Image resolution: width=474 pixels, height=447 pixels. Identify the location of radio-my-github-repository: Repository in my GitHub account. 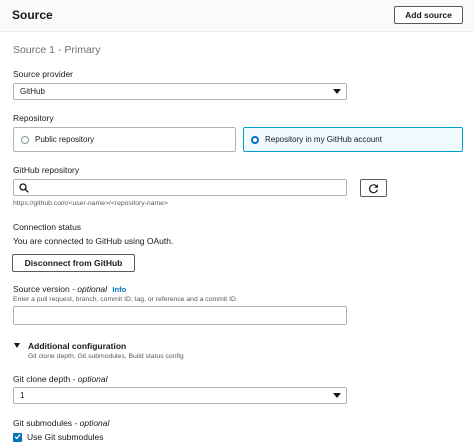
(353, 139).